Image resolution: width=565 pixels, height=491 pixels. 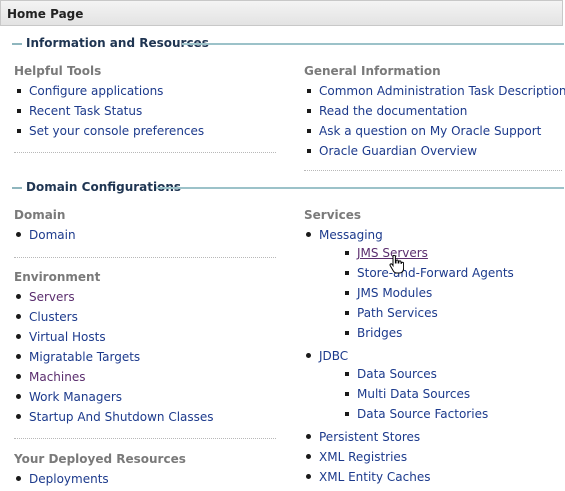 What do you see at coordinates (114, 379) in the screenshot?
I see `list-item: Machines` at bounding box center [114, 379].